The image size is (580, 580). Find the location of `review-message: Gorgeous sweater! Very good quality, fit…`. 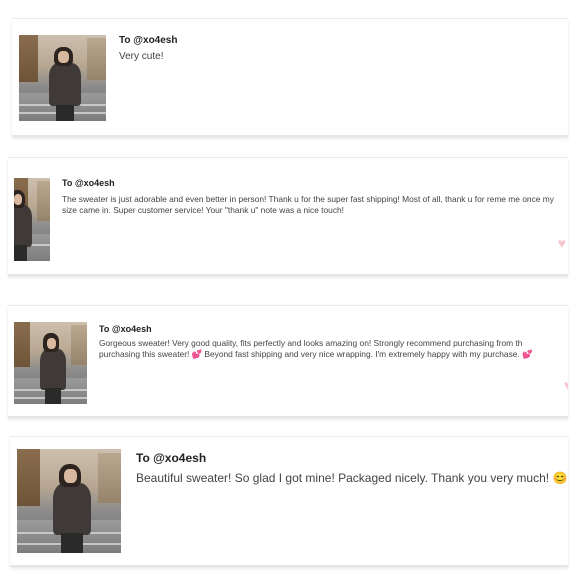

review-message: Gorgeous sweater! Very good quality, fit… is located at coordinates (316, 348).